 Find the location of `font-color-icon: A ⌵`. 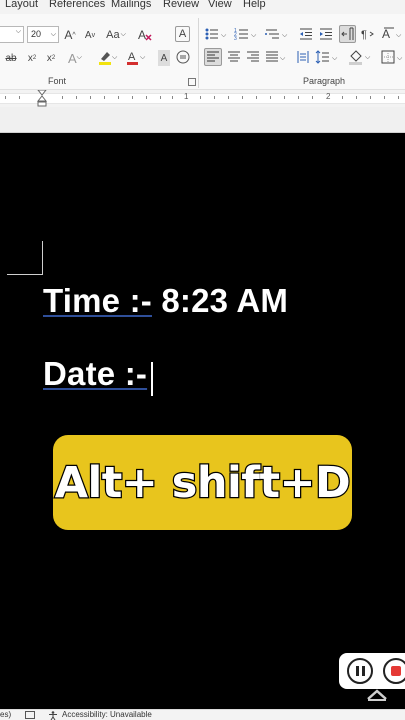

font-color-icon: A ⌵ is located at coordinates (136, 58).